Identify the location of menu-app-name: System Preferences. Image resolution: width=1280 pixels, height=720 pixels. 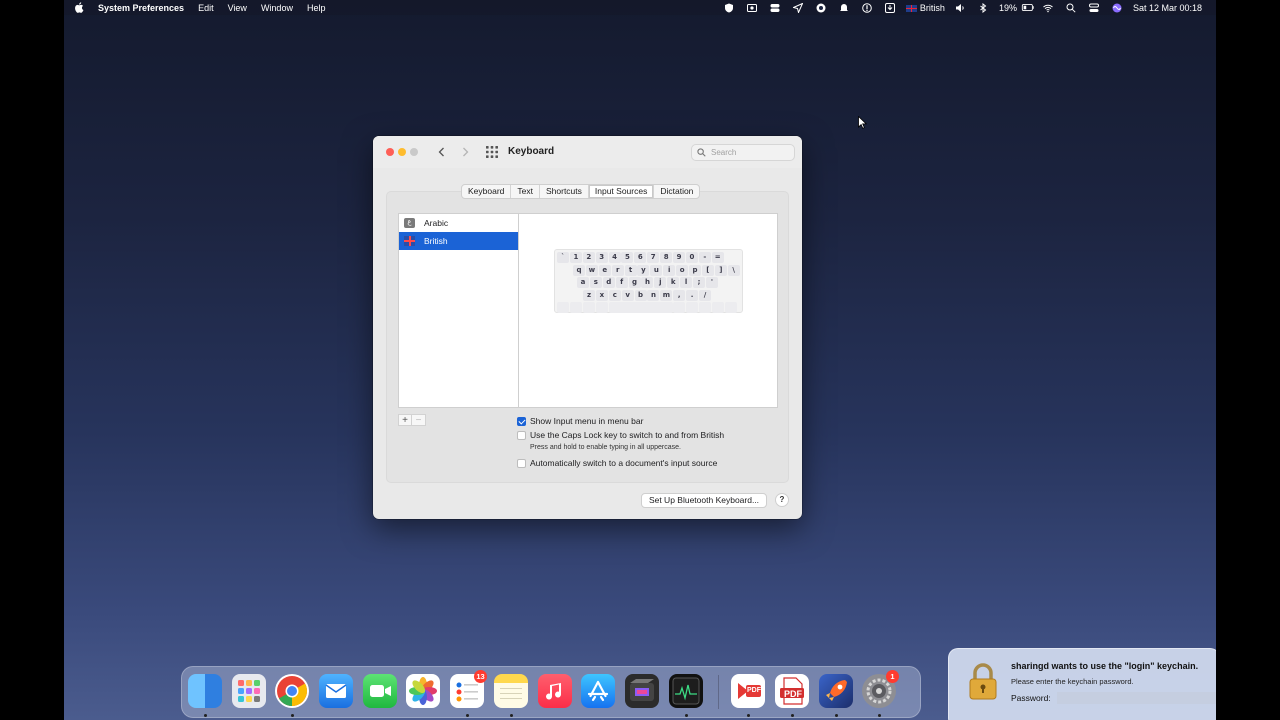
(141, 8).